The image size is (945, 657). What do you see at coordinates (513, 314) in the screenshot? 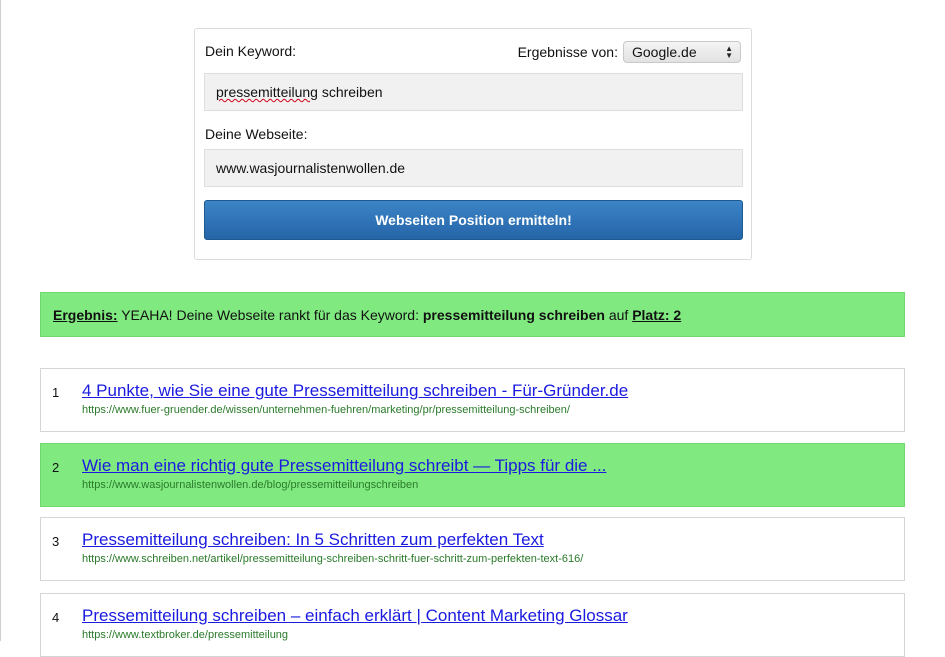
I see `result-keyword: pressemitteilung schreiben` at bounding box center [513, 314].